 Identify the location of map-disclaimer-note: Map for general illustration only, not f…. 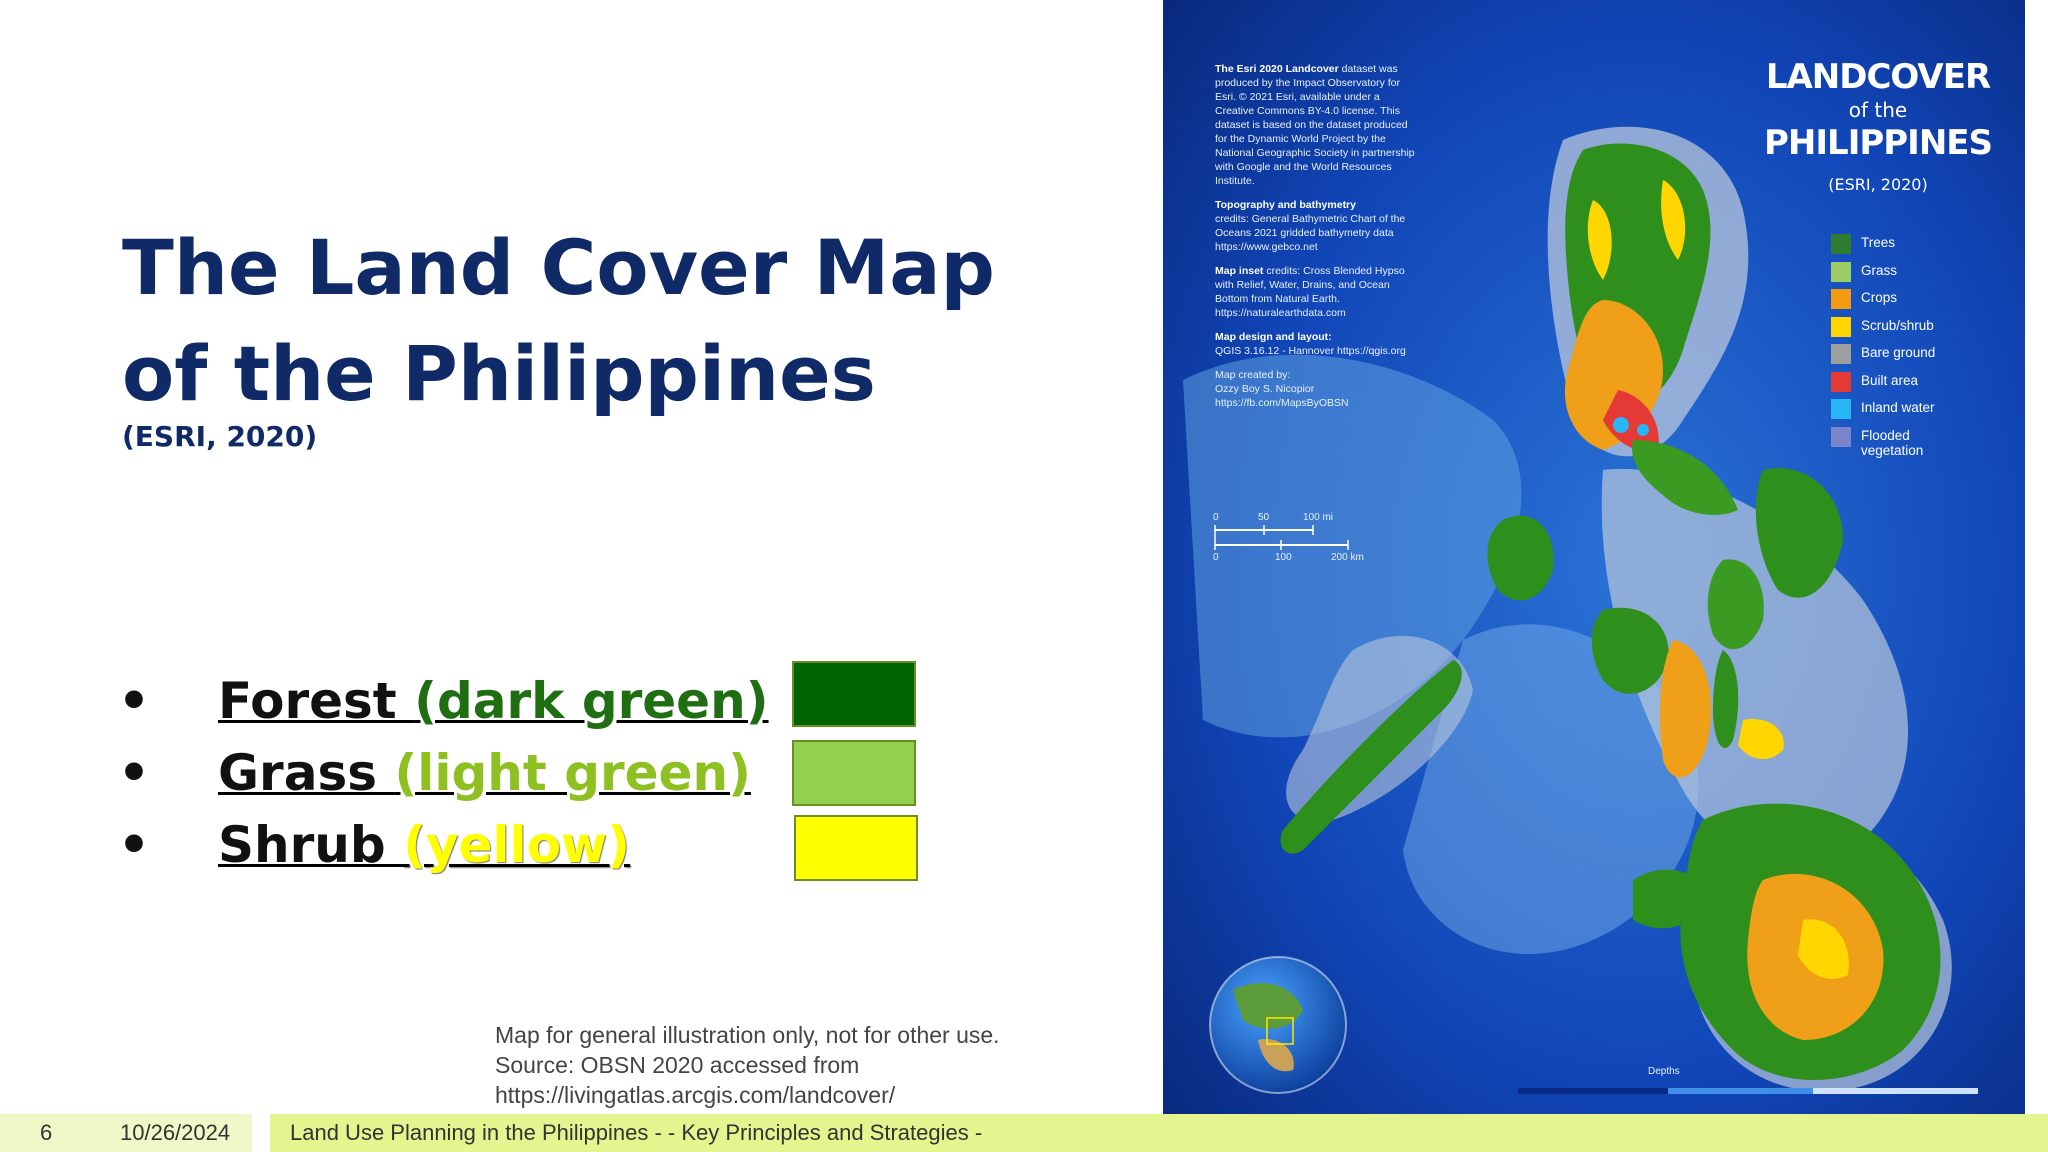
(747, 1065).